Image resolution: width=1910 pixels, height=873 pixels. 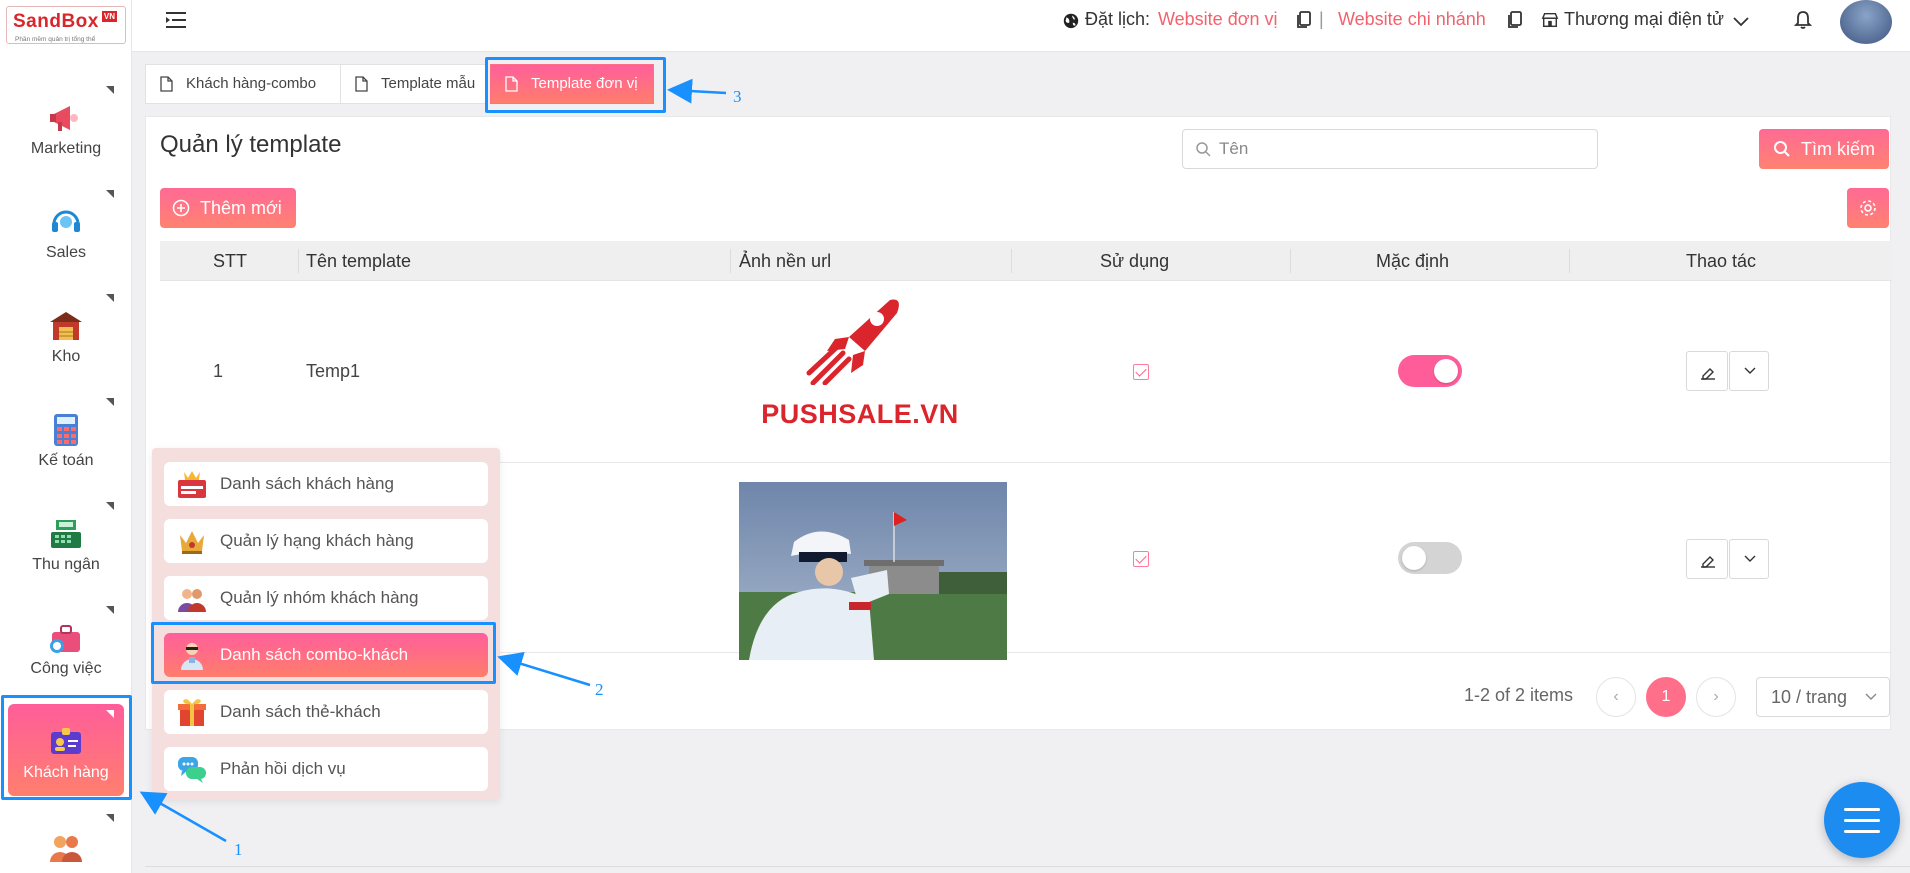 I want to click on globe-icon, so click(x=1071, y=21).